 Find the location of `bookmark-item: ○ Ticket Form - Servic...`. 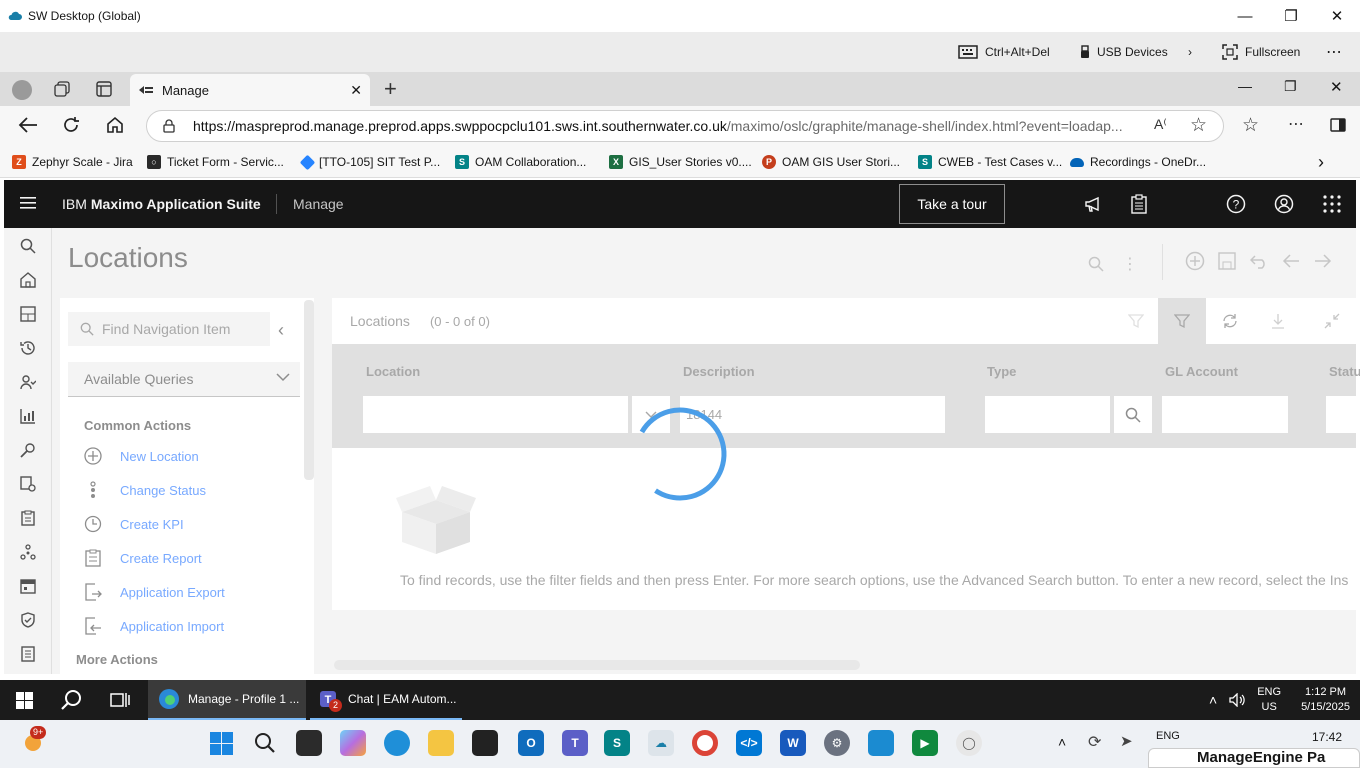

bookmark-item: ○ Ticket Form - Servic... is located at coordinates (215, 162).